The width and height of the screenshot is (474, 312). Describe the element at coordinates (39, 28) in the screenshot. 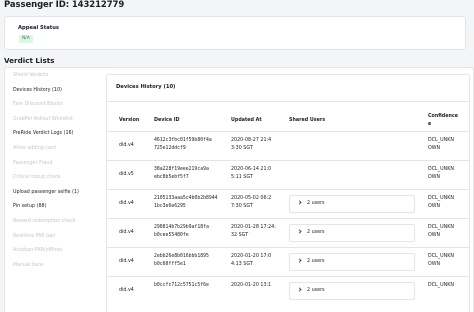

I see `appeal-status-label: Appeal Status` at that location.